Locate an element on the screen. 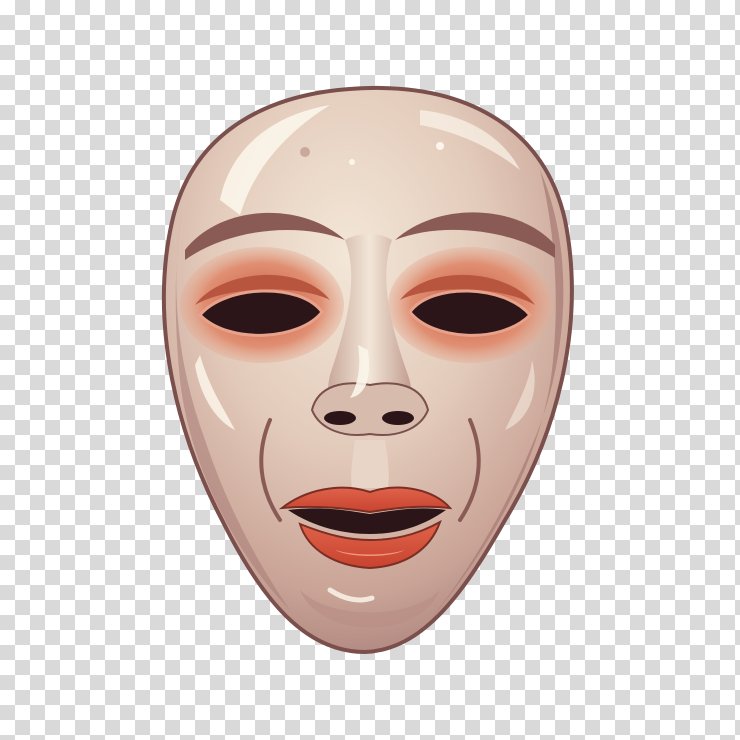  right-nostril is located at coordinates (398, 418).